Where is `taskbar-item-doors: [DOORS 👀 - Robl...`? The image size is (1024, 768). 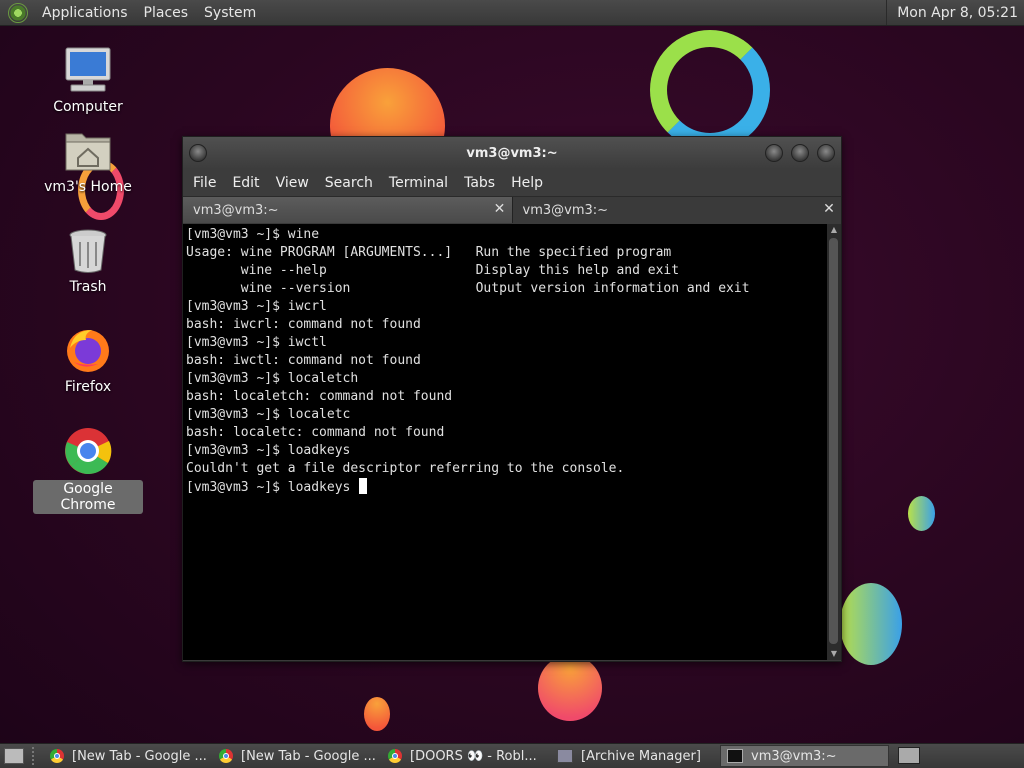
taskbar-item-doors: [DOORS 👀 - Robl... is located at coordinates (465, 756).